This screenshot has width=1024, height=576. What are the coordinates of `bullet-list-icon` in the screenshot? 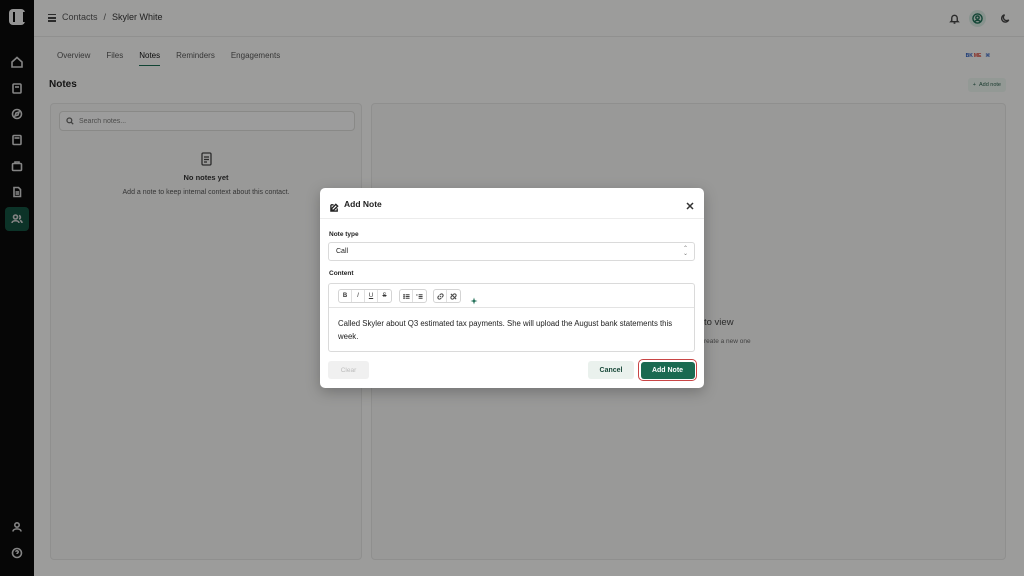 It's located at (406, 296).